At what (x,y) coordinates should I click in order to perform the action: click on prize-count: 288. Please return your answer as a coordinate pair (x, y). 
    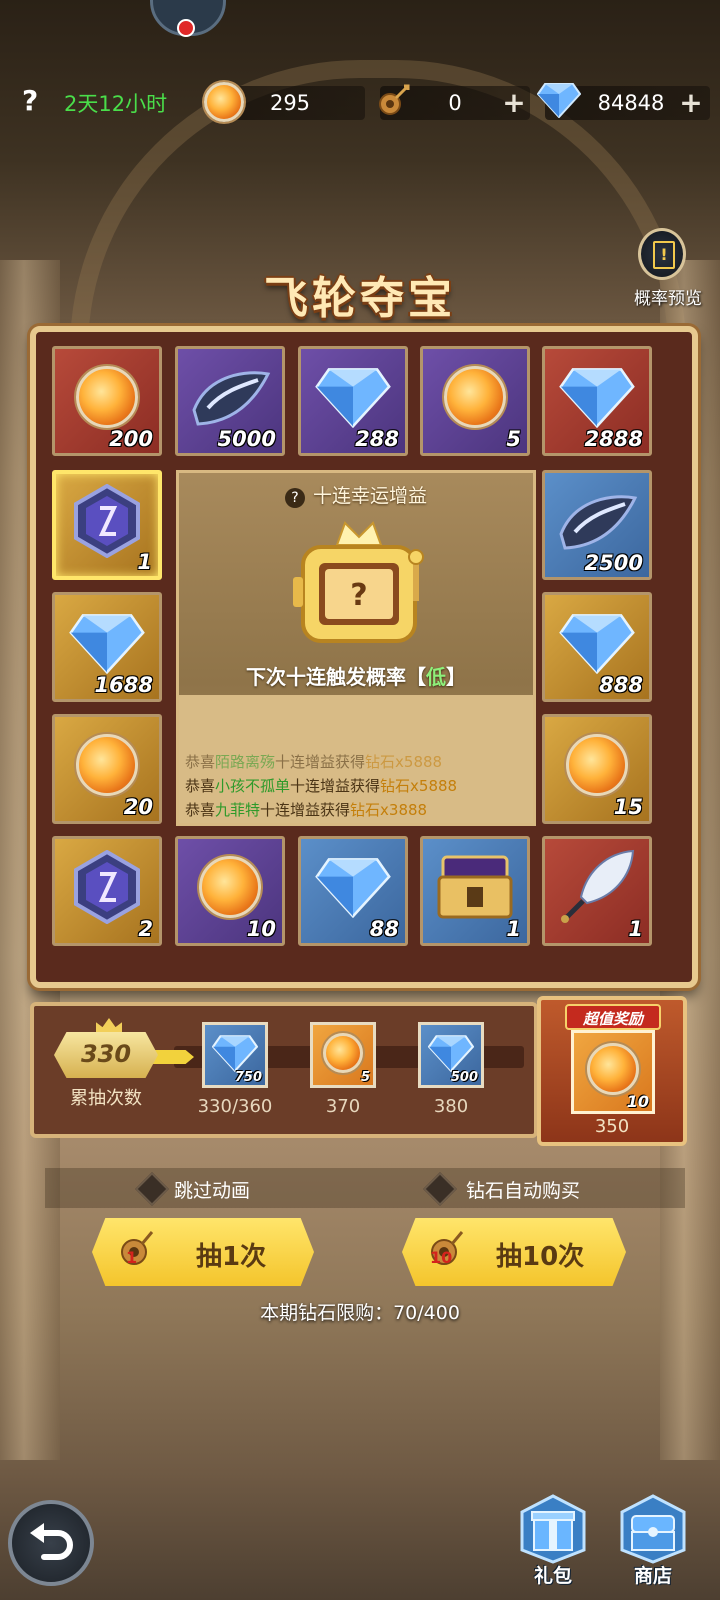
    Looking at the image, I should click on (377, 439).